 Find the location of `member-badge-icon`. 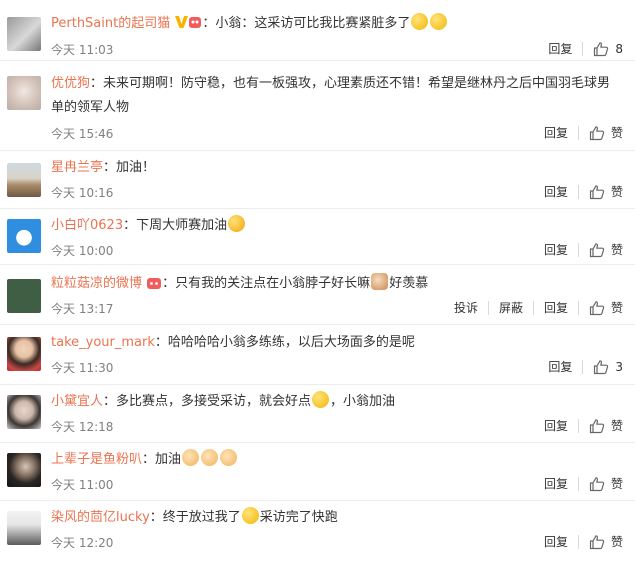

member-badge-icon is located at coordinates (154, 287).